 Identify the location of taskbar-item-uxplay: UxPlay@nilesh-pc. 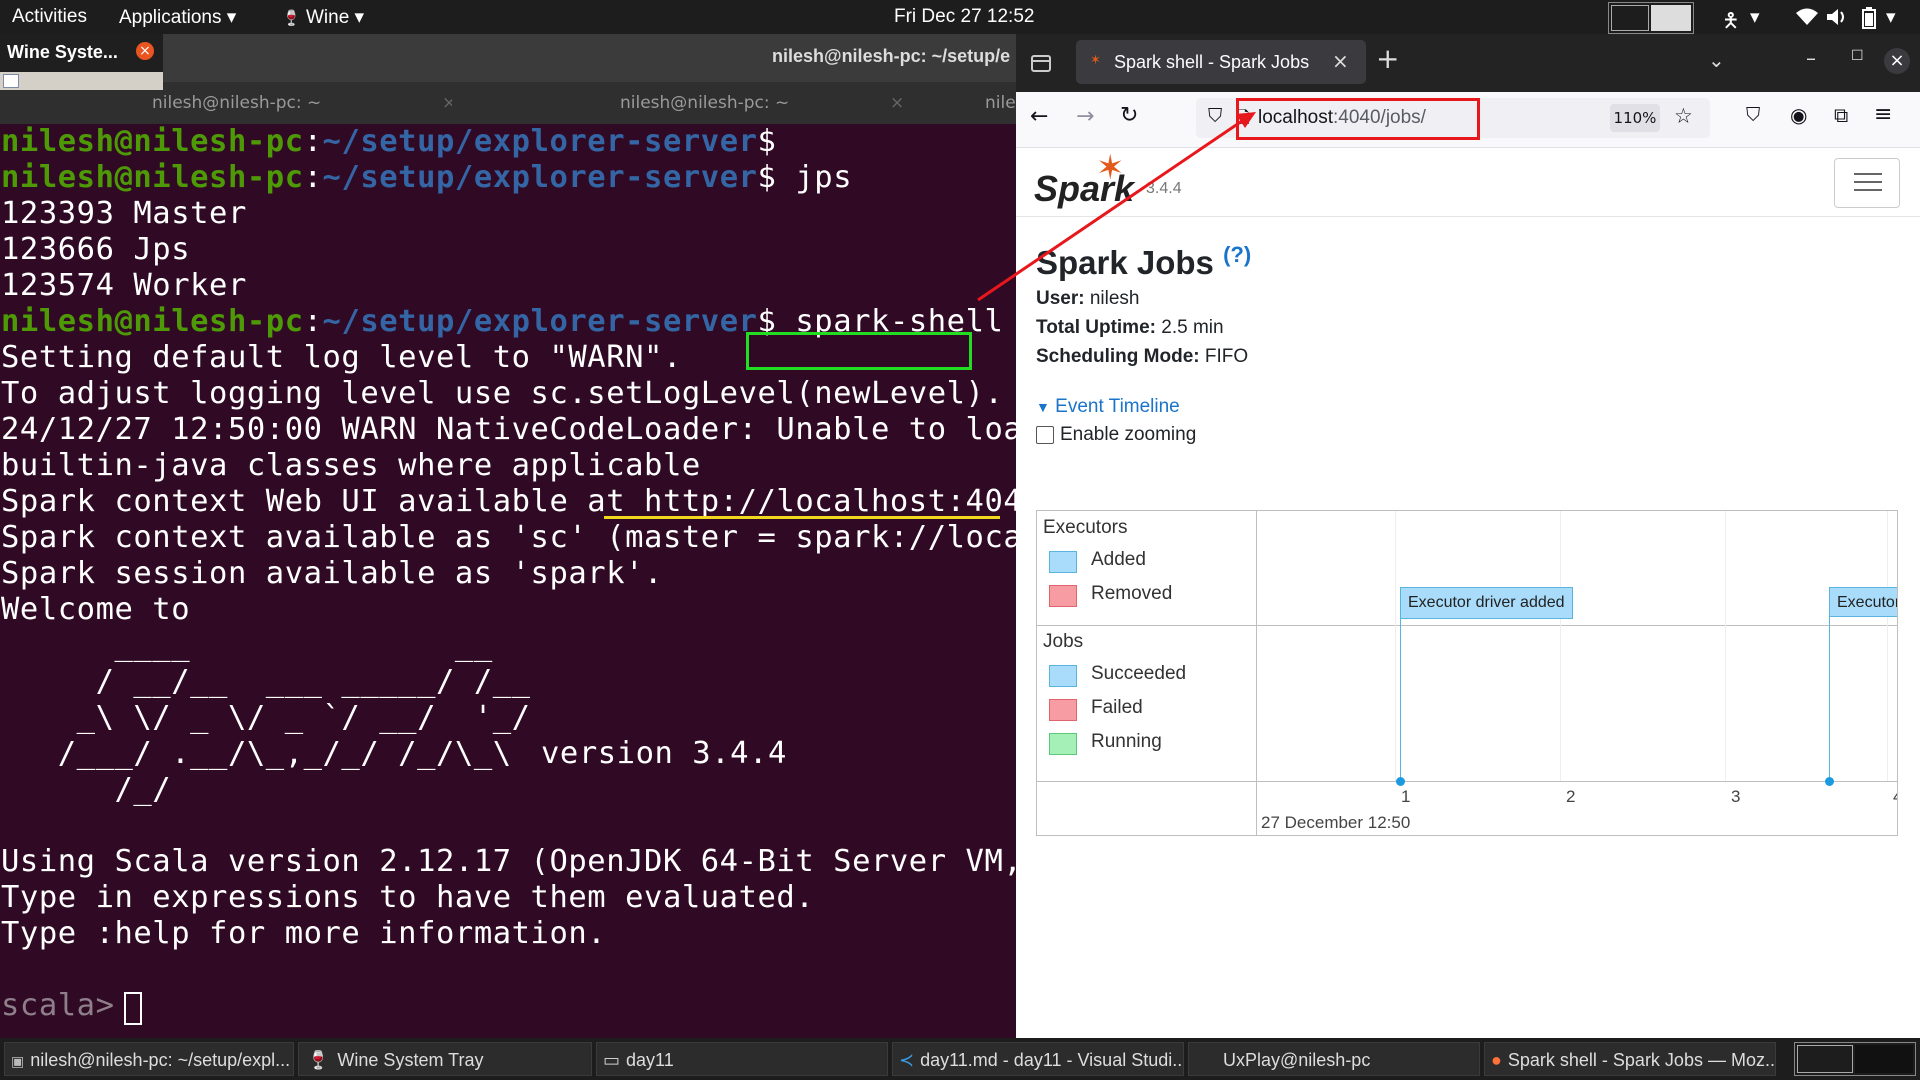
(1334, 1059).